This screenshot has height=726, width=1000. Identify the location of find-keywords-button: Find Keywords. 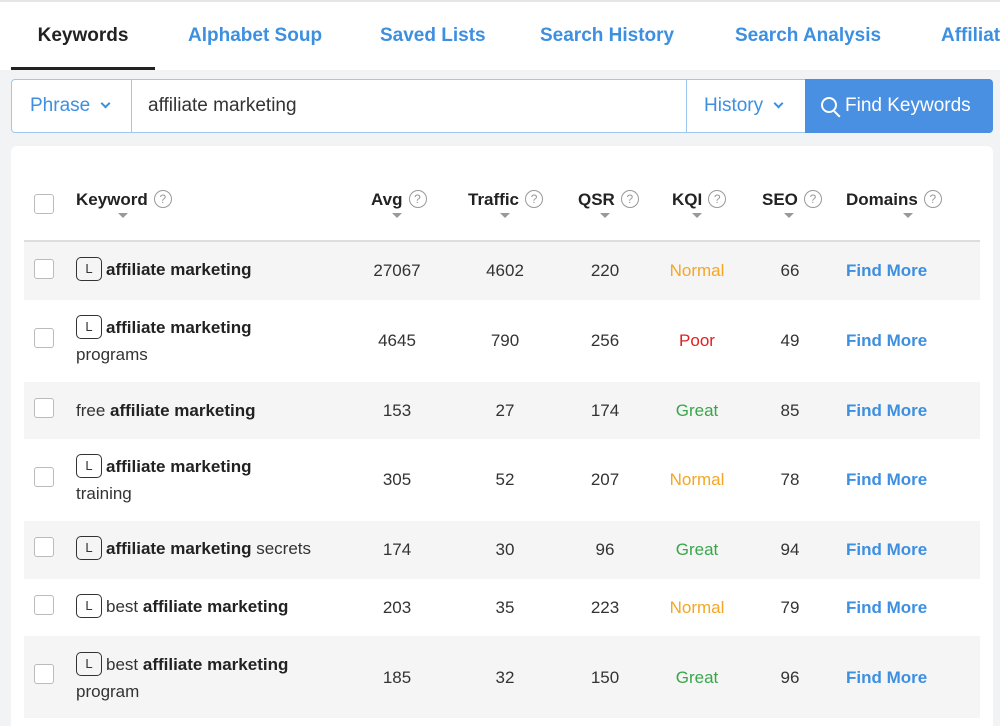
(899, 106).